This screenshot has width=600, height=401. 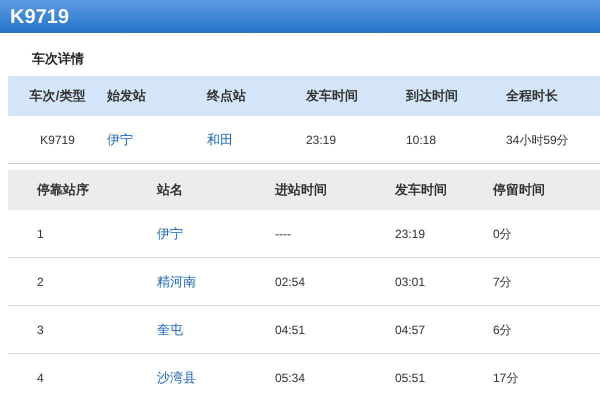 What do you see at coordinates (301, 190) in the screenshot?
I see `column-header: 进站时间` at bounding box center [301, 190].